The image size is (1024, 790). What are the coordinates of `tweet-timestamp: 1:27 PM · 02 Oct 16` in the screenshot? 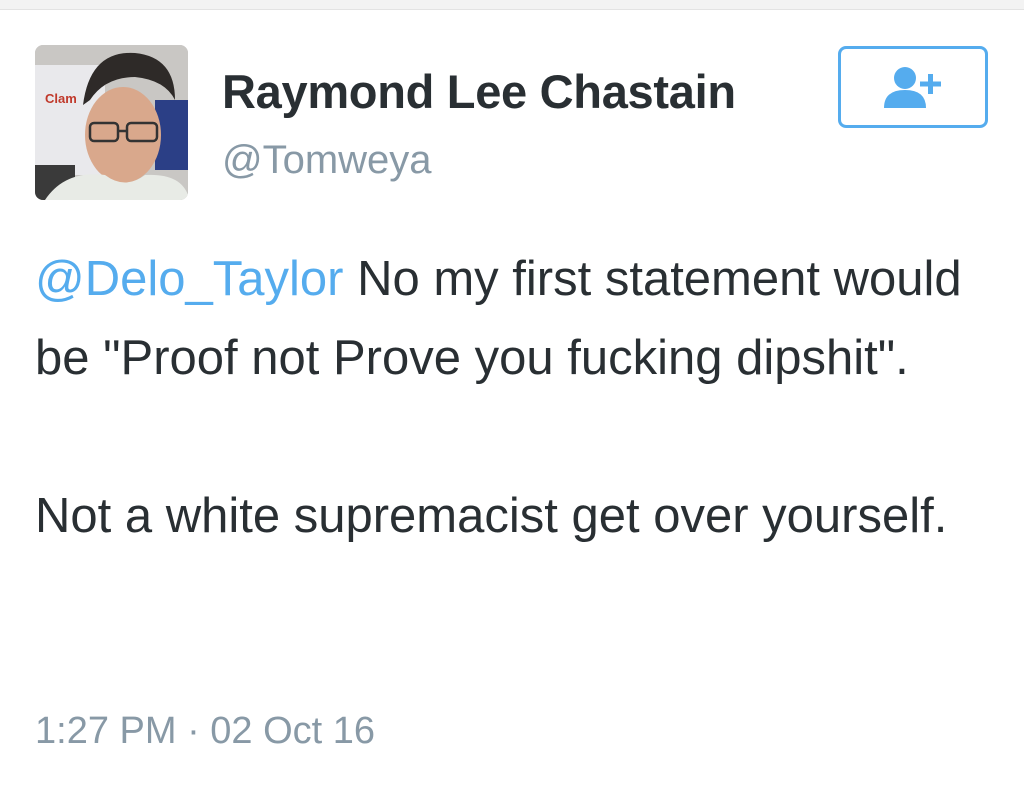 It's located at (205, 731).